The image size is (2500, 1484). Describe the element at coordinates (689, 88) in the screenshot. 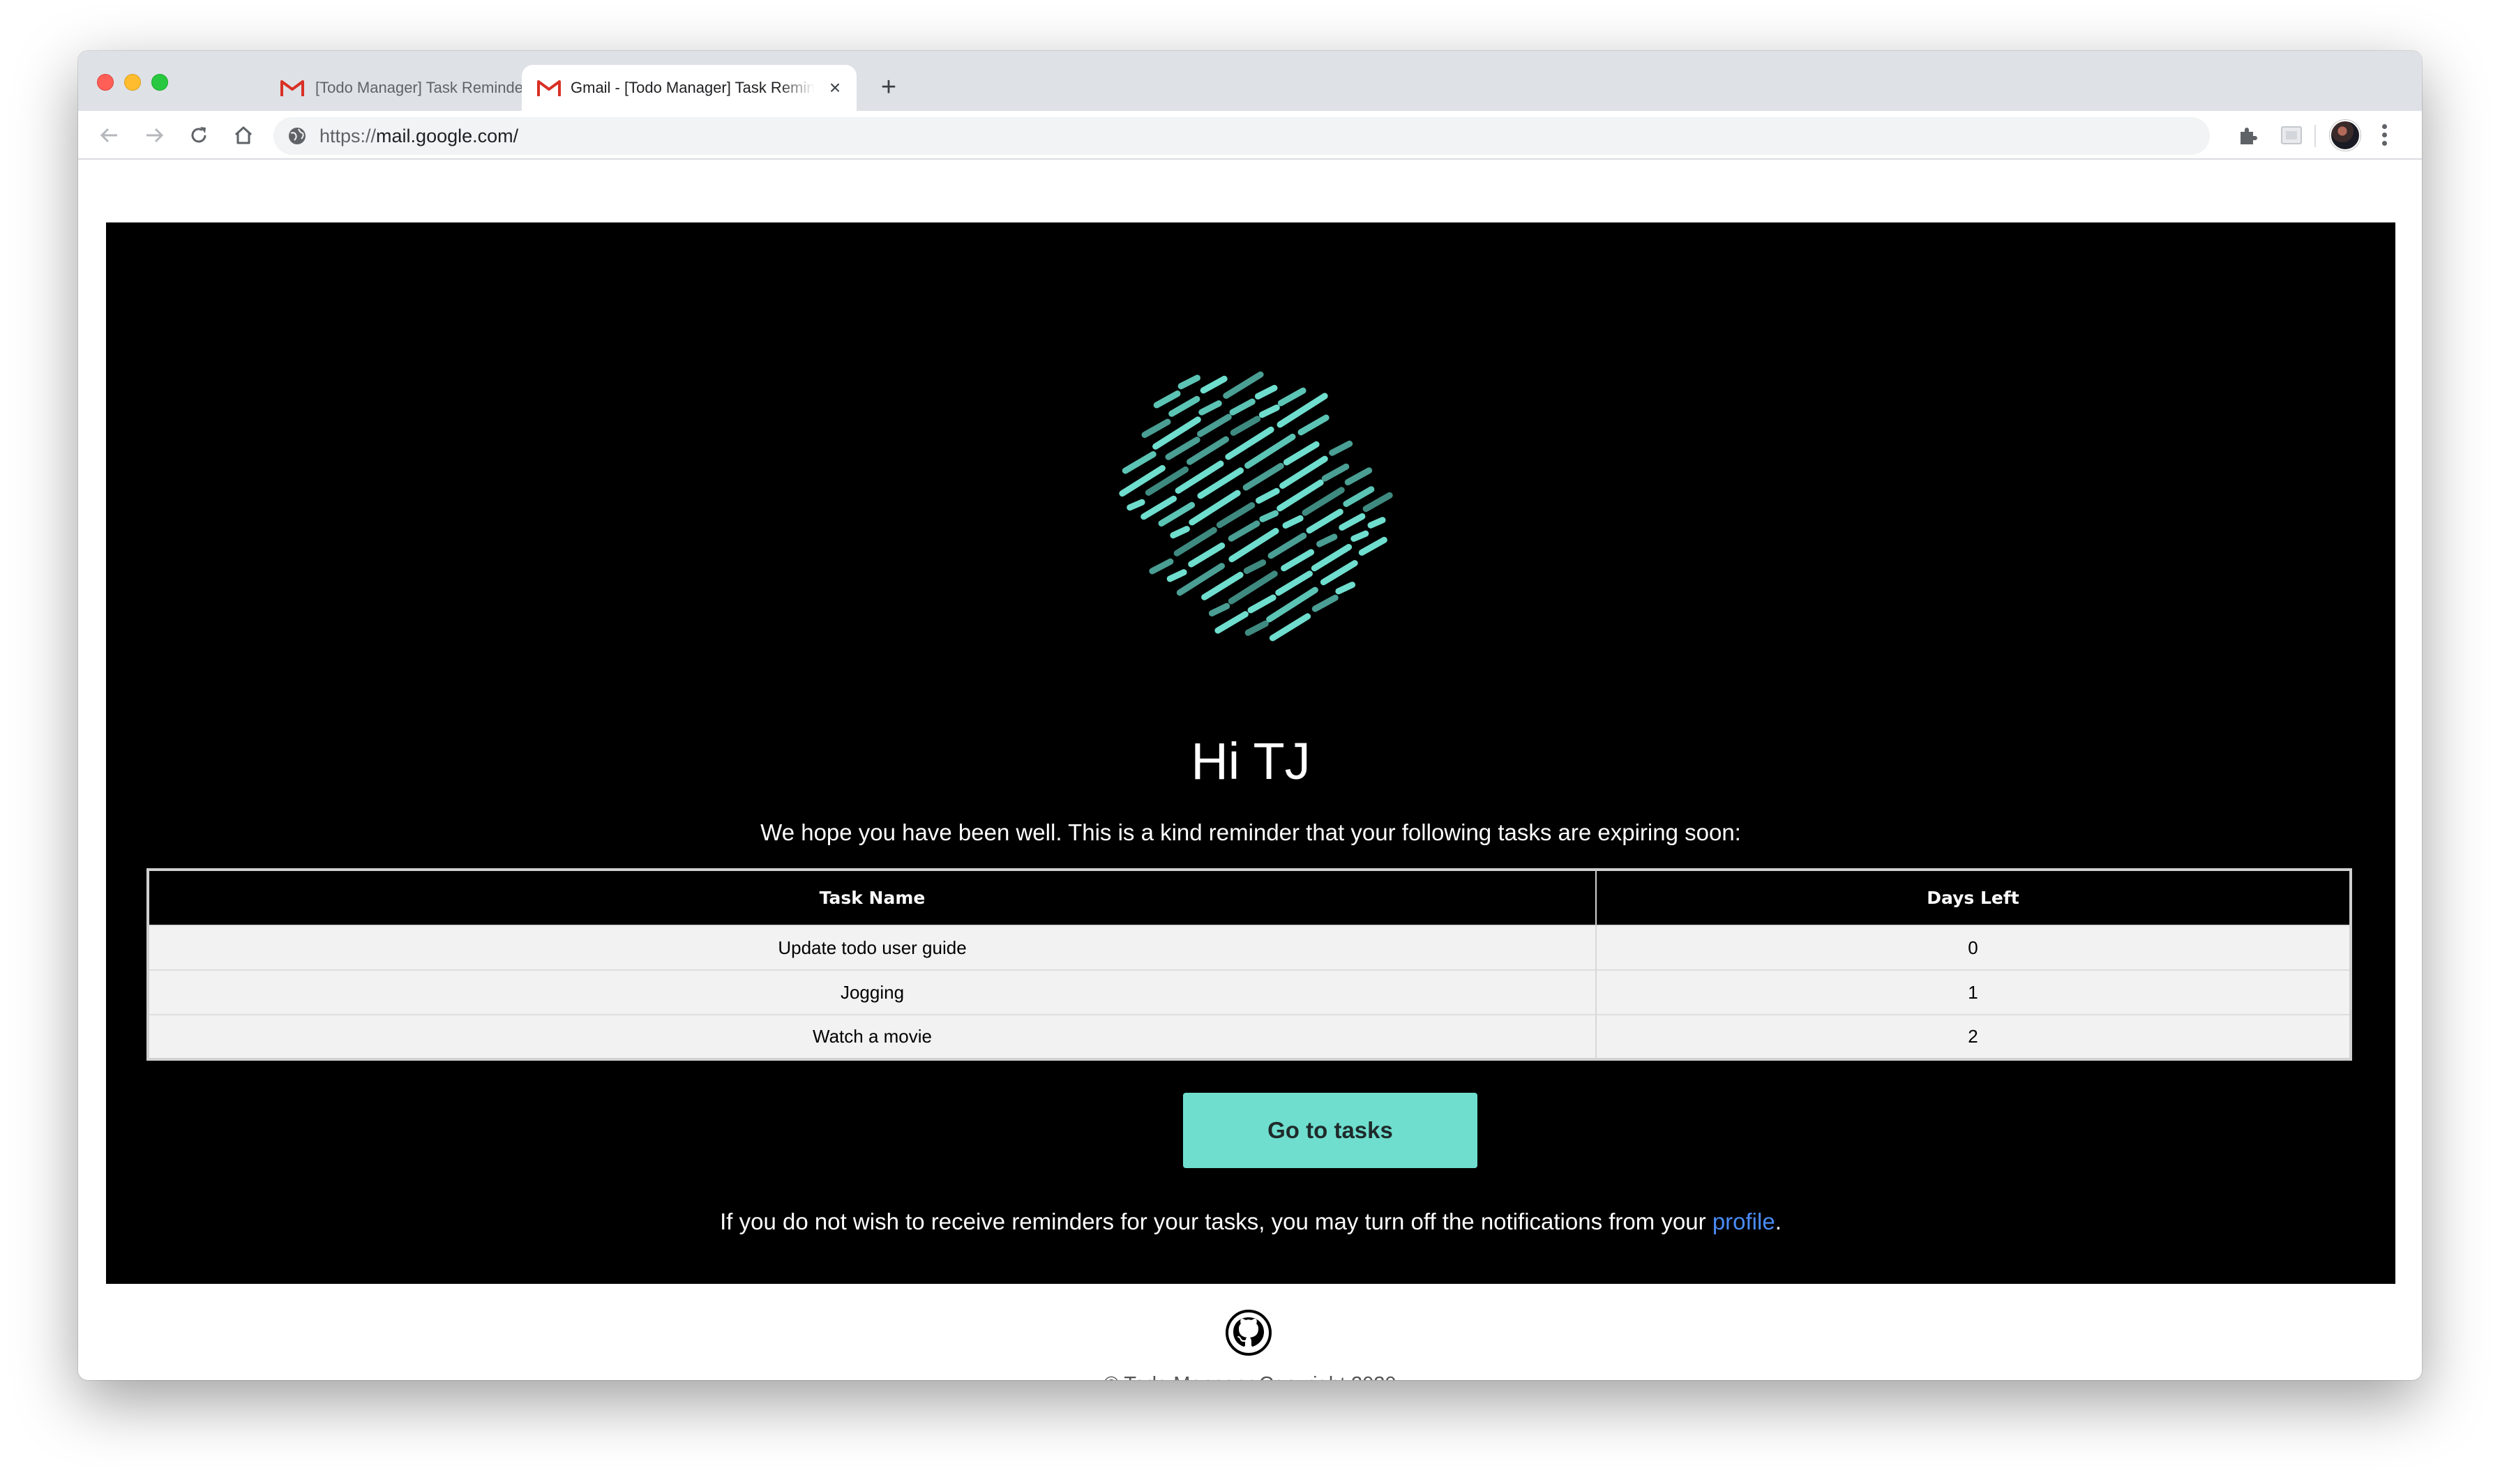

I see `tab-gmail-task-reminder: Gmail - [Todo Manager] Task Reminder ×` at that location.